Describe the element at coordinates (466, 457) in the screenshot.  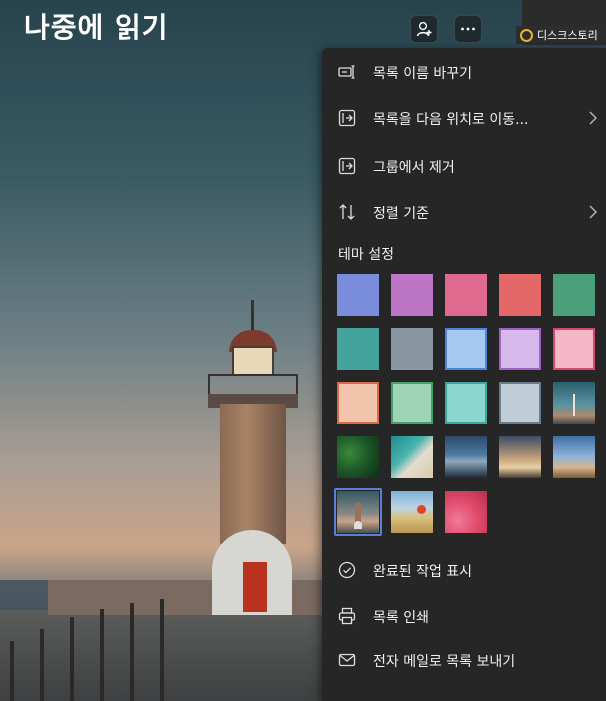
I see `theme-swatch-photo-mountains` at that location.